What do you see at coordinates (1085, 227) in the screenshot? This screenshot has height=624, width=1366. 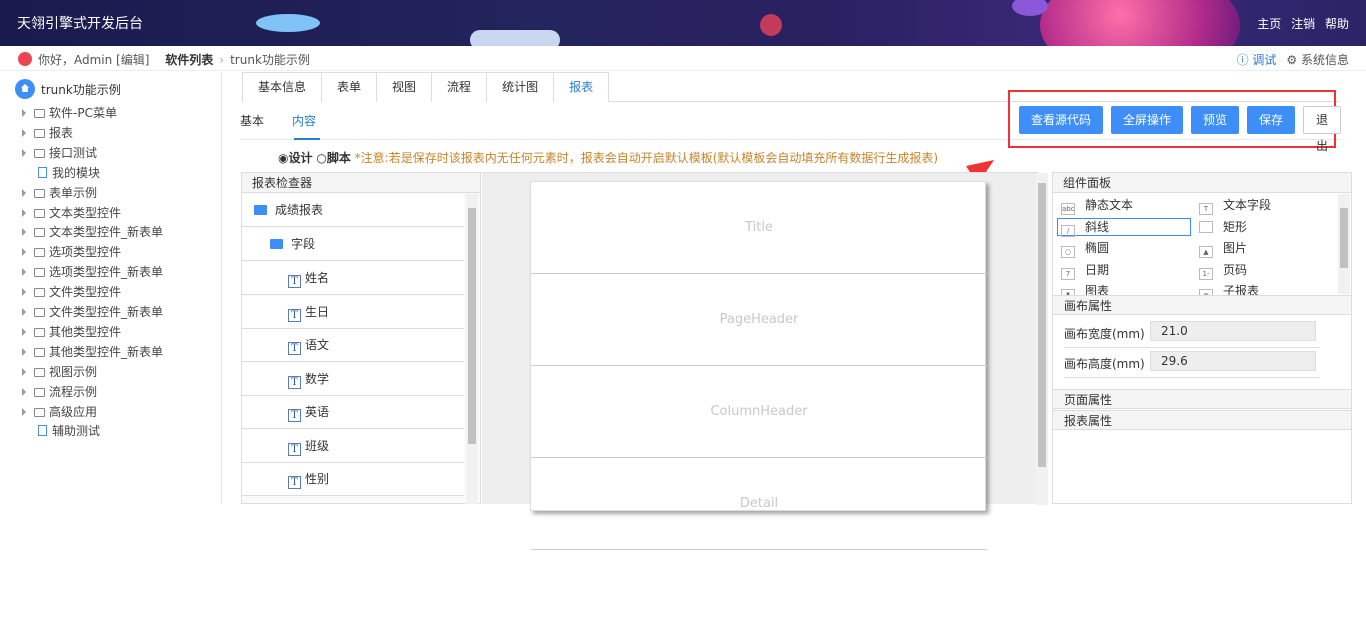 I see `component-item: / 斜线` at bounding box center [1085, 227].